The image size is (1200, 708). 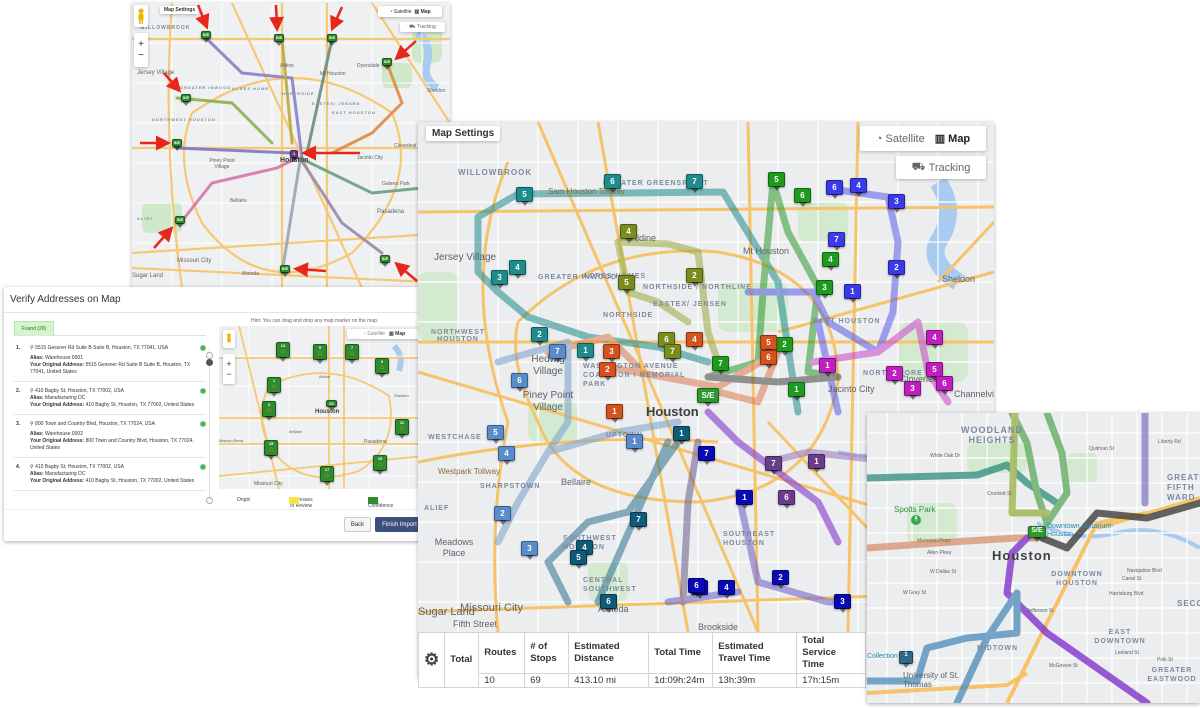 What do you see at coordinates (755, 680) in the screenshot?
I see `summary-travel-time: 13h:39m` at bounding box center [755, 680].